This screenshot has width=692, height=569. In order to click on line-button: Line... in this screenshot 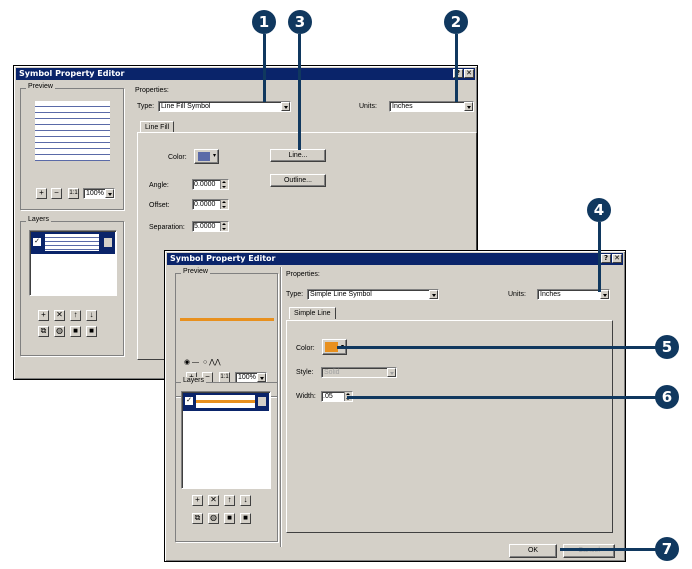, I will do `click(298, 155)`.